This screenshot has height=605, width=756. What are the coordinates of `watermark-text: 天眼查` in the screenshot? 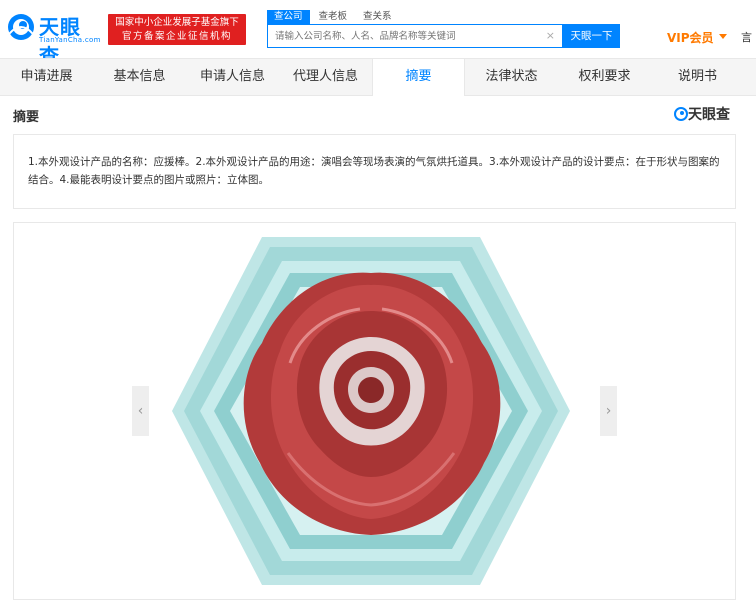 It's located at (709, 115).